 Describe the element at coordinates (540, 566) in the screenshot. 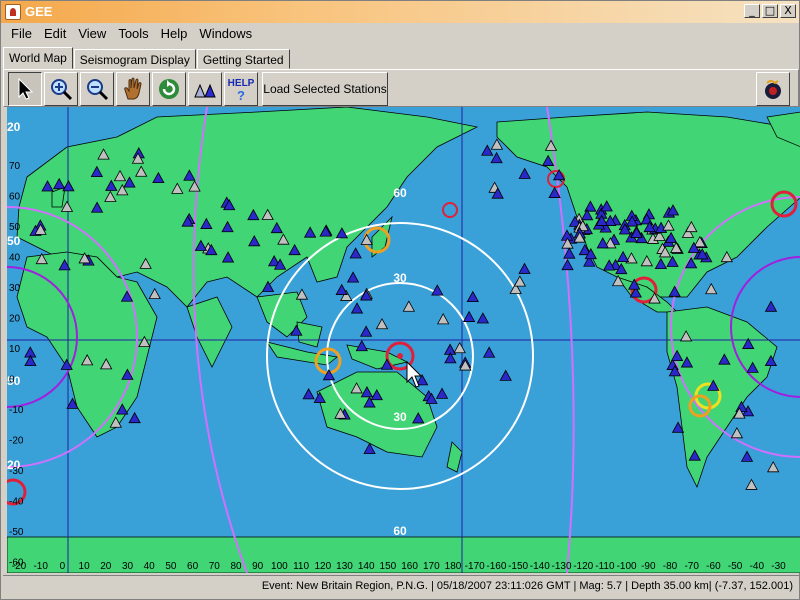

I see `longitude-label: -140` at that location.